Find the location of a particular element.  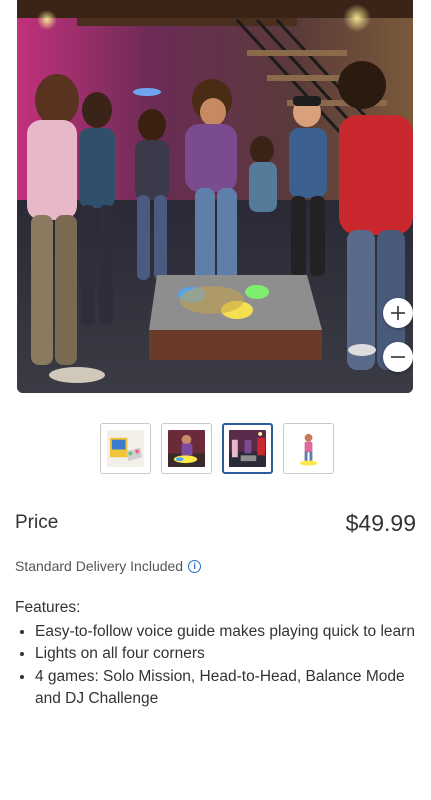

minus-icon is located at coordinates (398, 357).